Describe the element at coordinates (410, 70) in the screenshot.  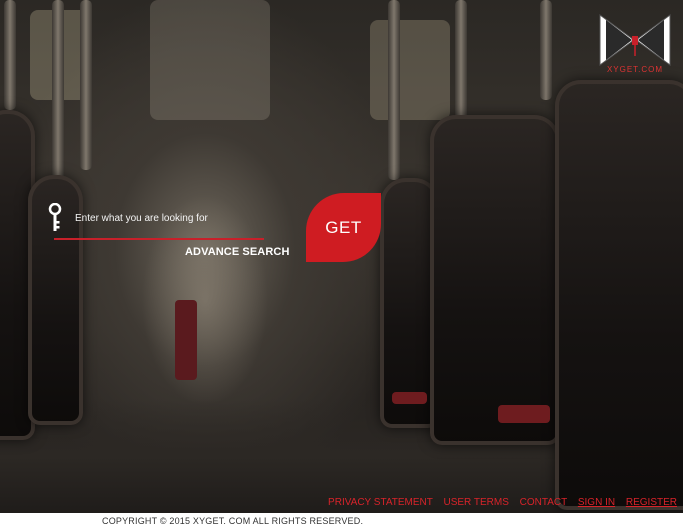
I see `window-light` at that location.